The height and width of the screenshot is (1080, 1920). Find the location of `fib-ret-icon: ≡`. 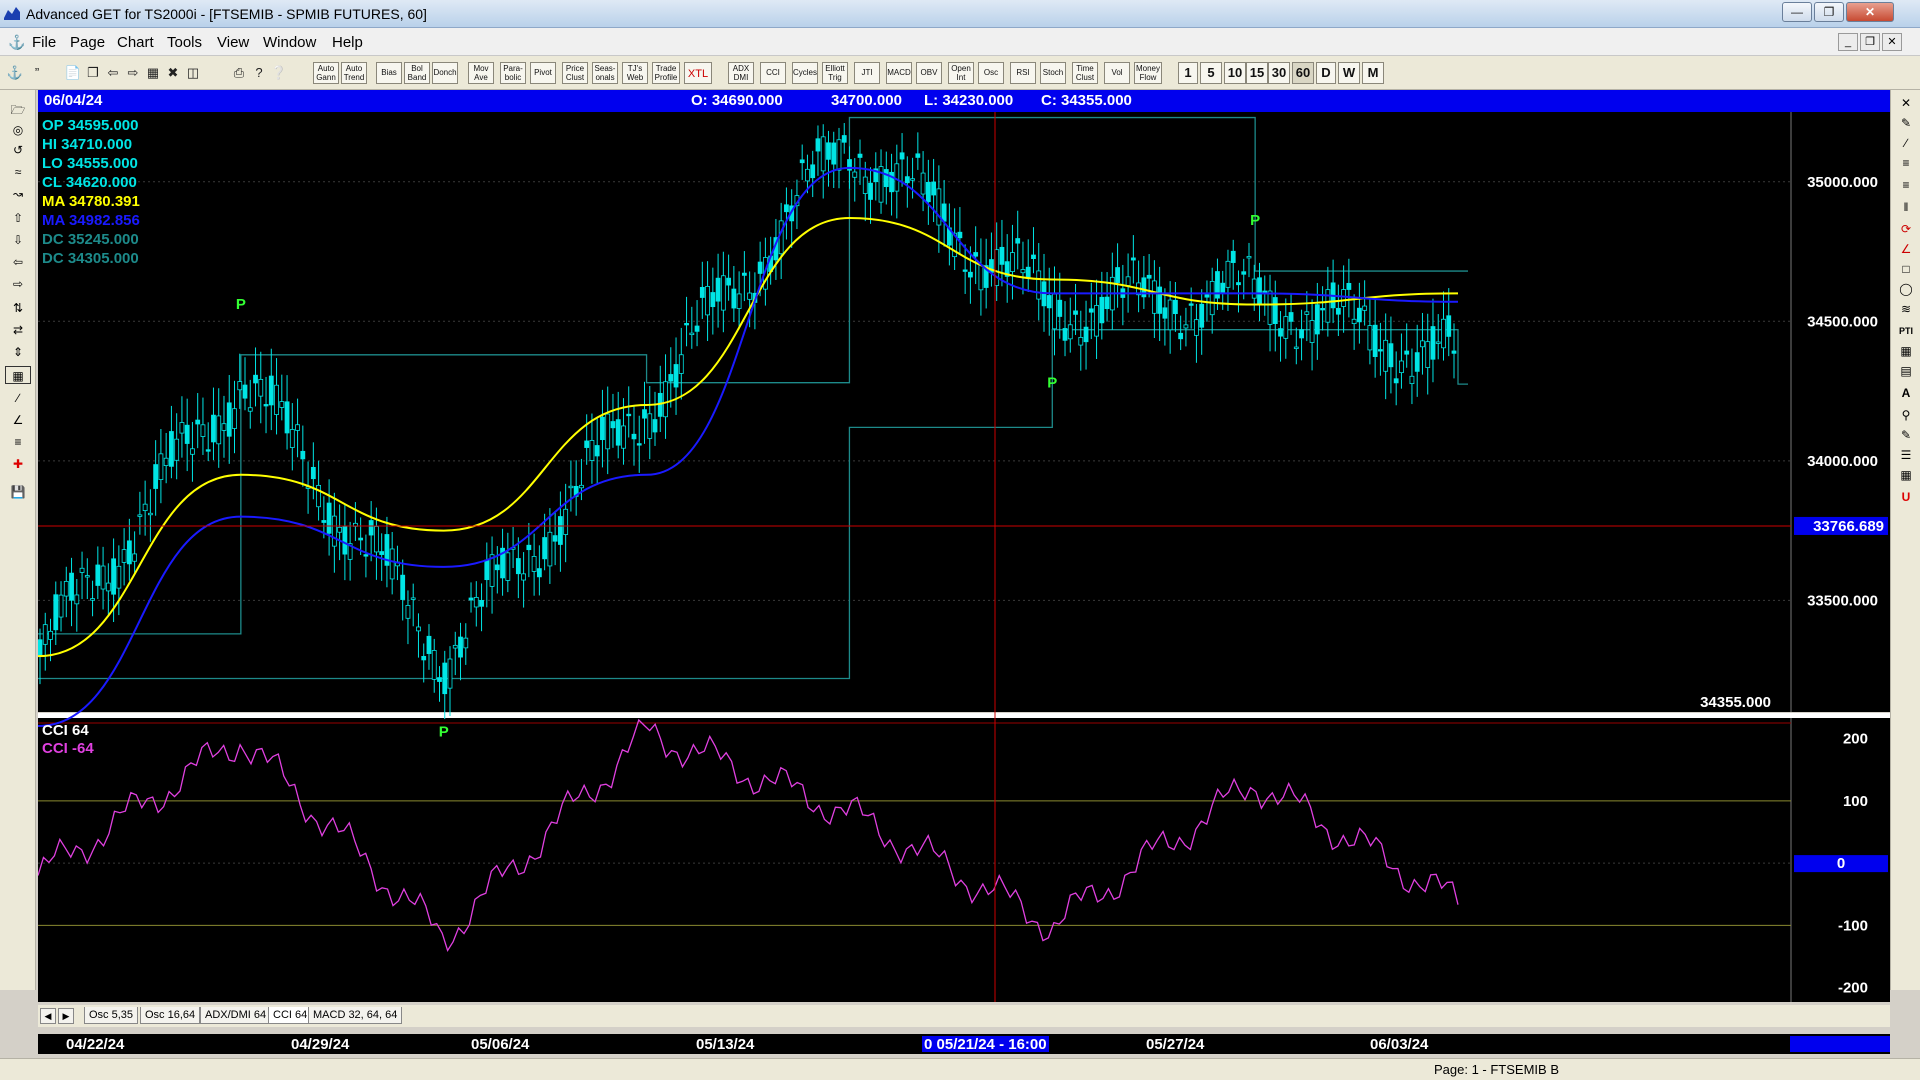

fib-ret-icon: ≡ is located at coordinates (1906, 163).